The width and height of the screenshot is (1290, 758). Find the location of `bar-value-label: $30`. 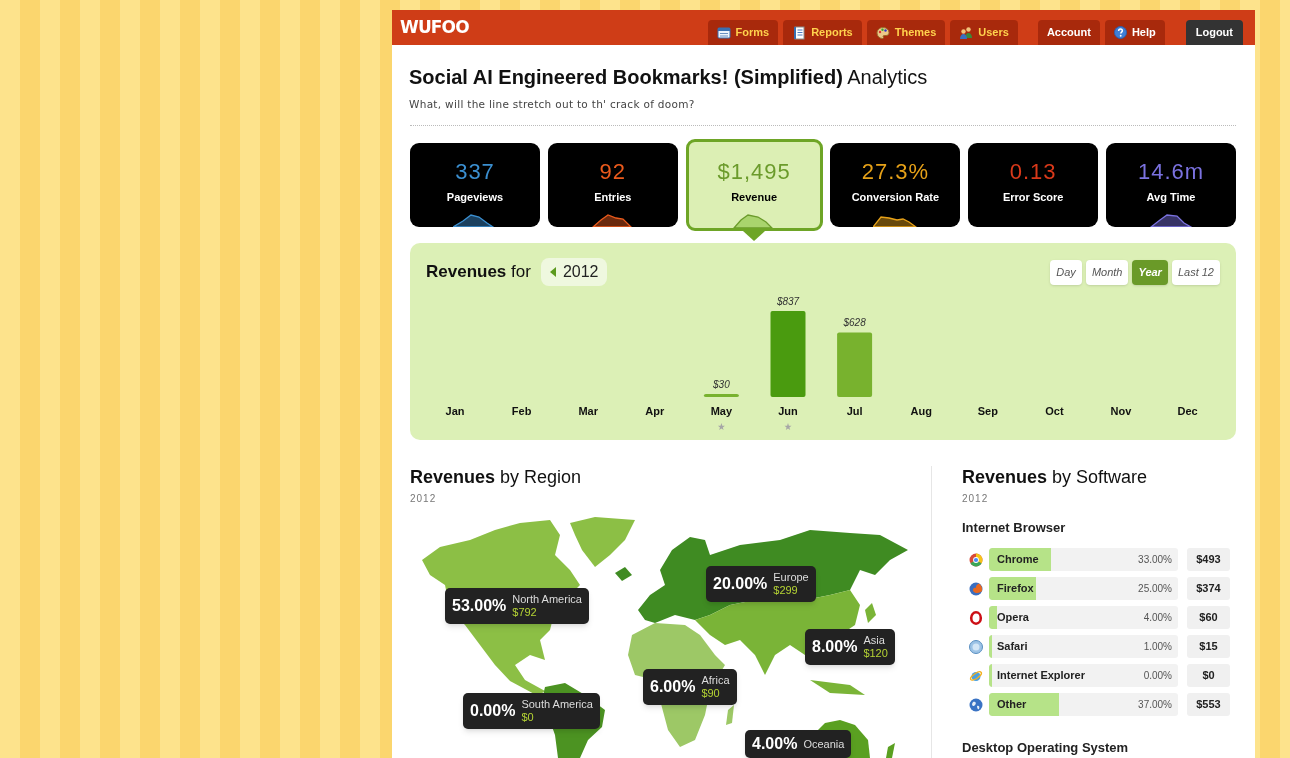

bar-value-label: $30 is located at coordinates (721, 384).